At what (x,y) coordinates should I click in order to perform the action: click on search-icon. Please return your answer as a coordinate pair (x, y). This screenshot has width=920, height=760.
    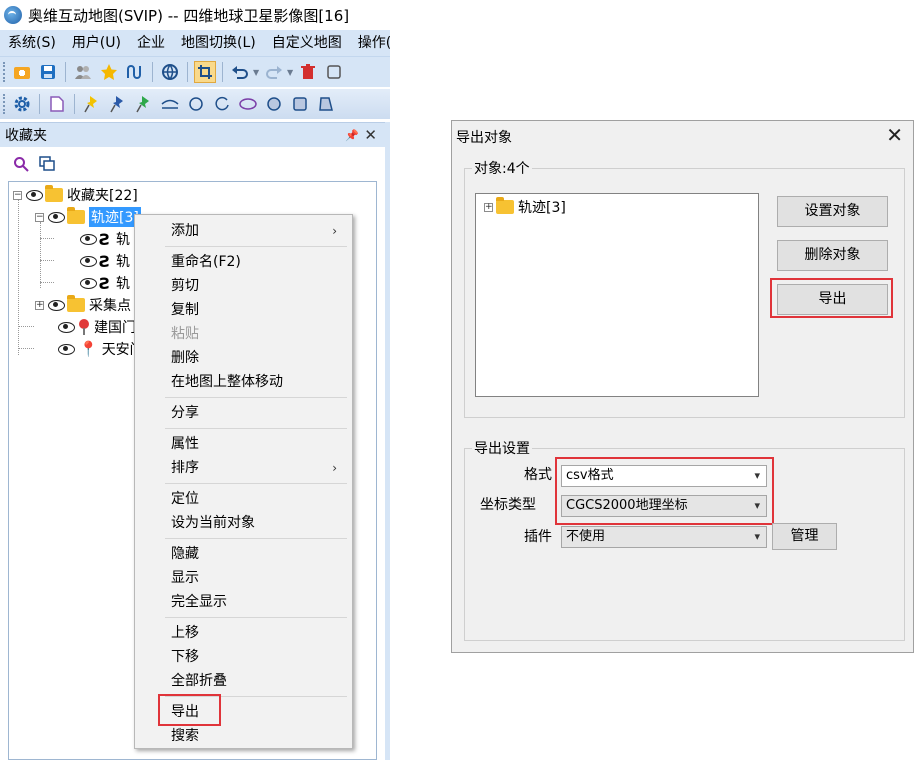
    Looking at the image, I should click on (21, 164).